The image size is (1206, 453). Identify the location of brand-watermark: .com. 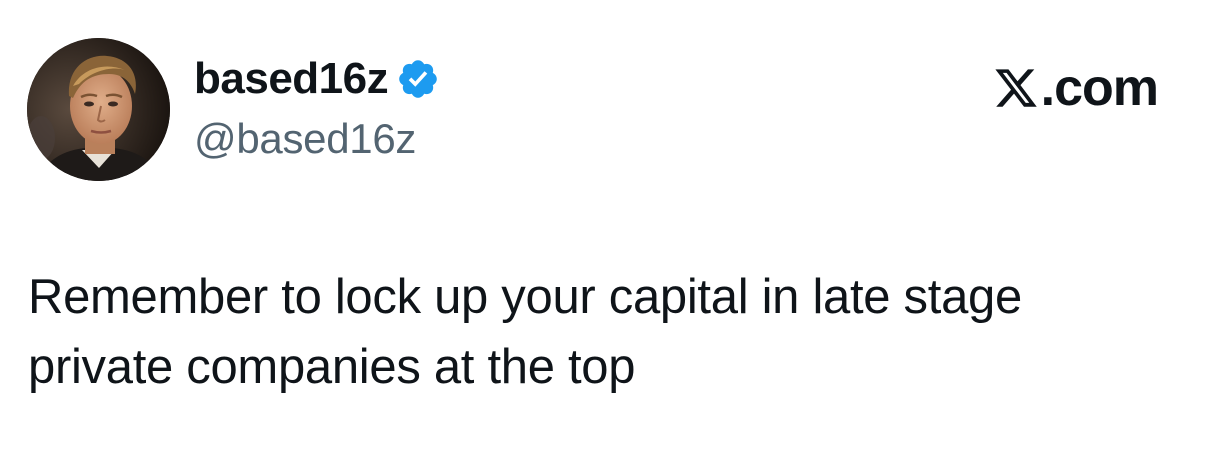
(1076, 88).